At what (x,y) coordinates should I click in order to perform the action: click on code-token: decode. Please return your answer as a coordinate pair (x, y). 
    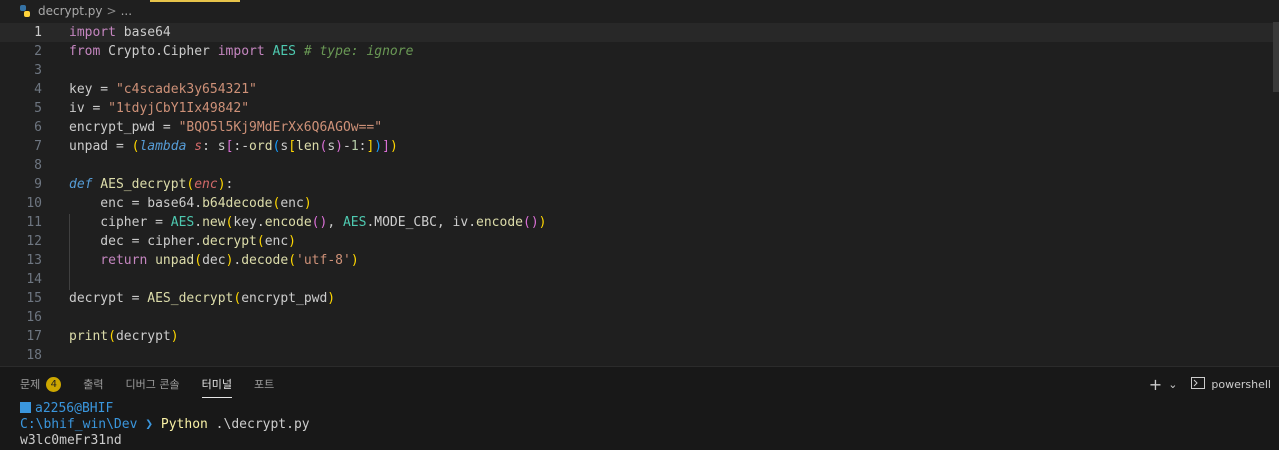
    Looking at the image, I should click on (265, 260).